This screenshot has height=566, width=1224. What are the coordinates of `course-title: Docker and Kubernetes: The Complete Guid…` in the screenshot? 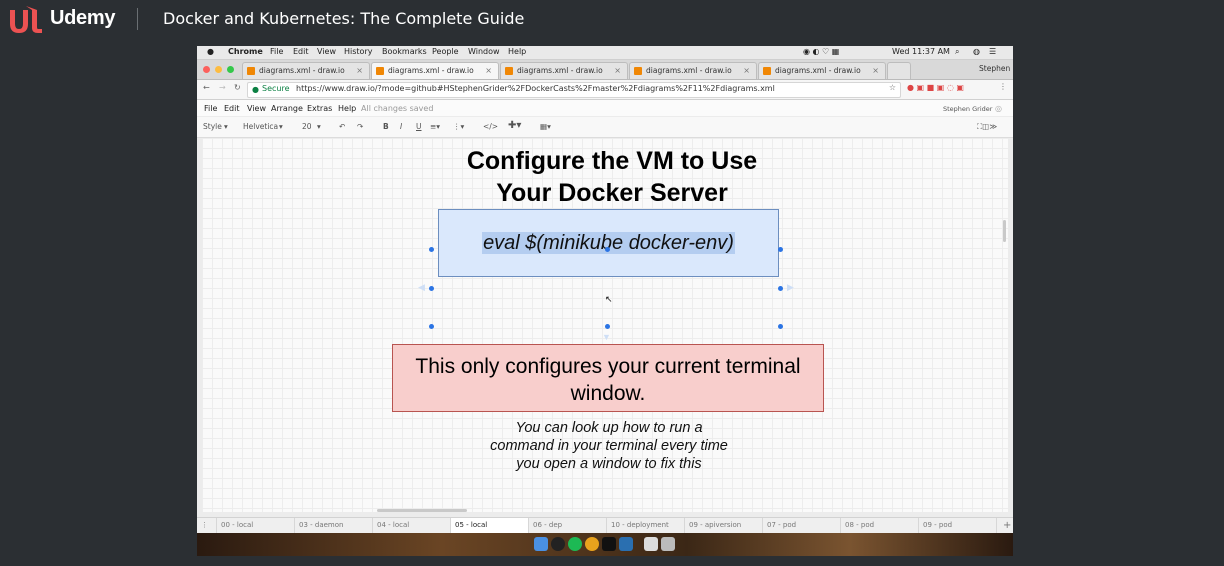 It's located at (343, 18).